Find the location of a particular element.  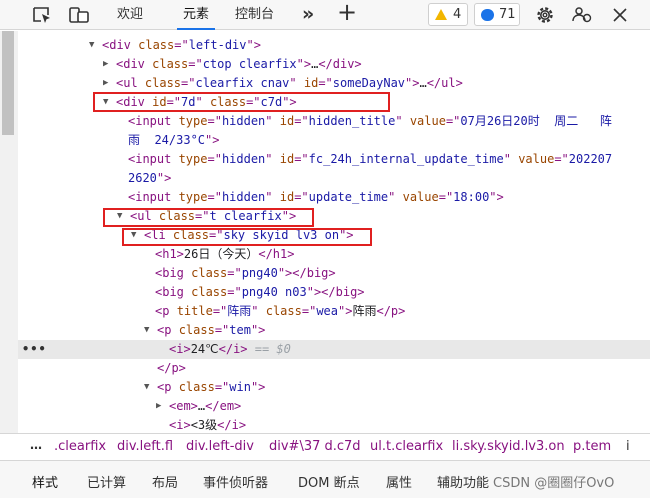

dom-node-row: <p title="阵雨" class="wea">阵雨</p> is located at coordinates (334, 311).